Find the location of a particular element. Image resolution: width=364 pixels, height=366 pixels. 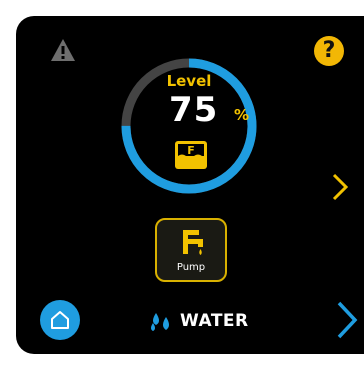

footer-title-text: WATER is located at coordinates (214, 321).